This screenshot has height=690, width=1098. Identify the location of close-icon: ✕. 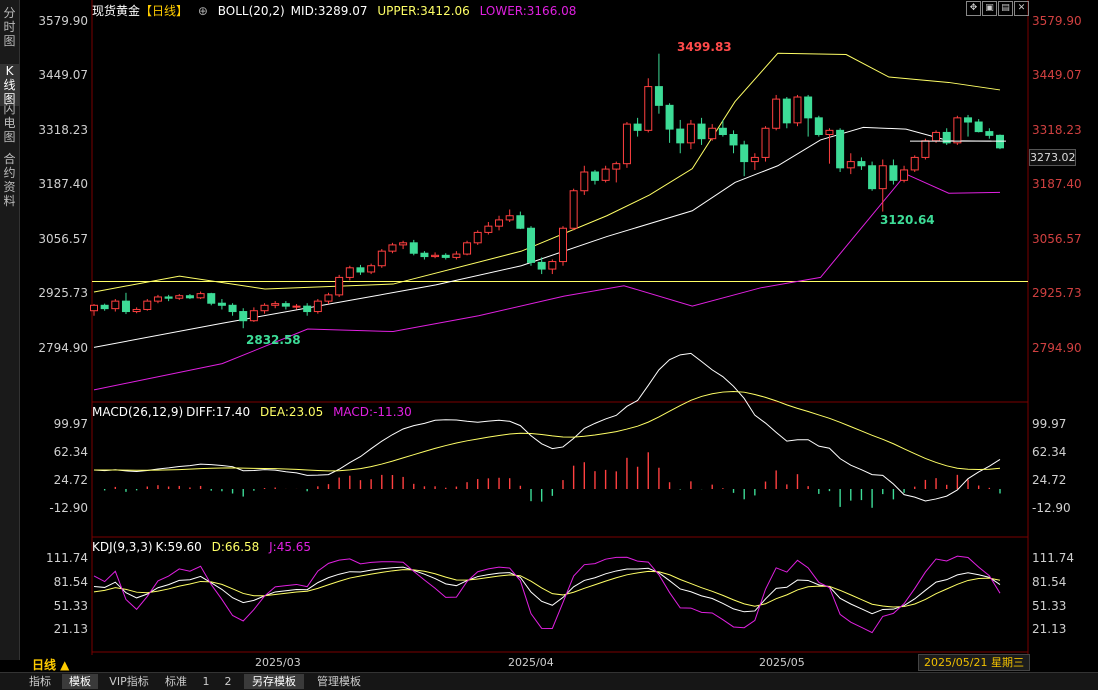
(1021, 8).